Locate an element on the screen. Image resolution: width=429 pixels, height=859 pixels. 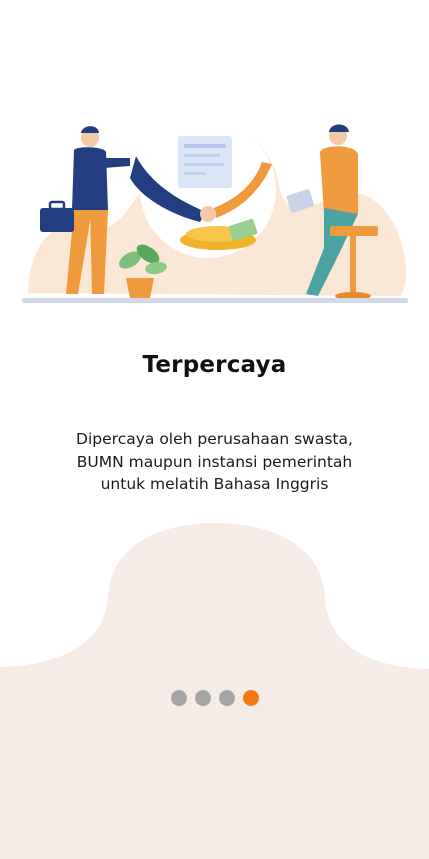
document-card is located at coordinates (205, 162).